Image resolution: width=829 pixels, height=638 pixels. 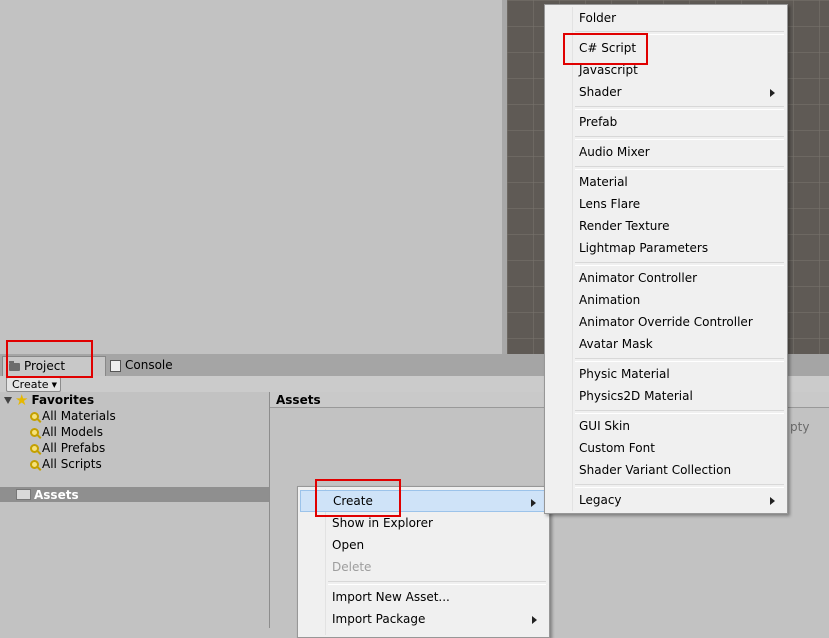 I want to click on menu-item-import-package: Import Package, so click(x=423, y=619).